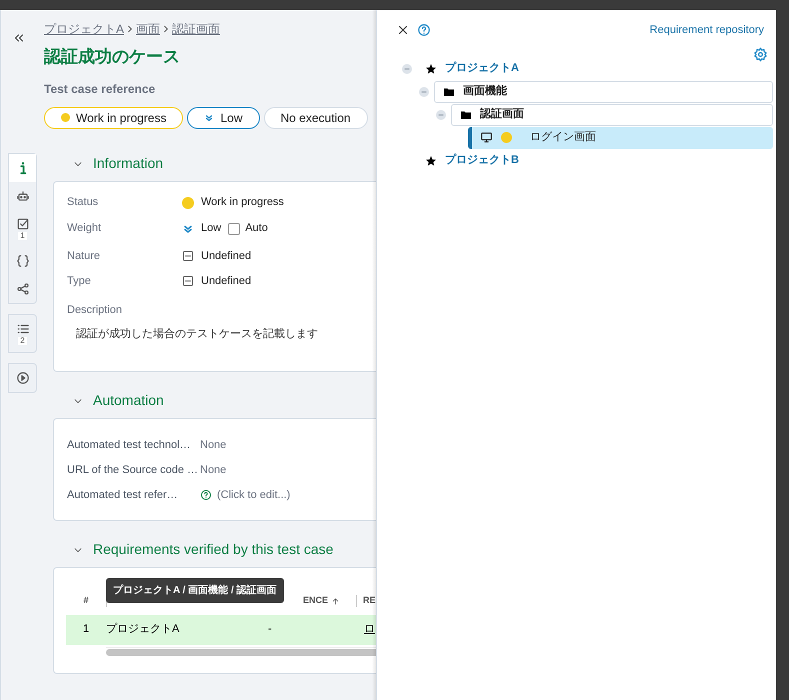 The width and height of the screenshot is (789, 700). I want to click on double-chevron-icon, so click(209, 117).